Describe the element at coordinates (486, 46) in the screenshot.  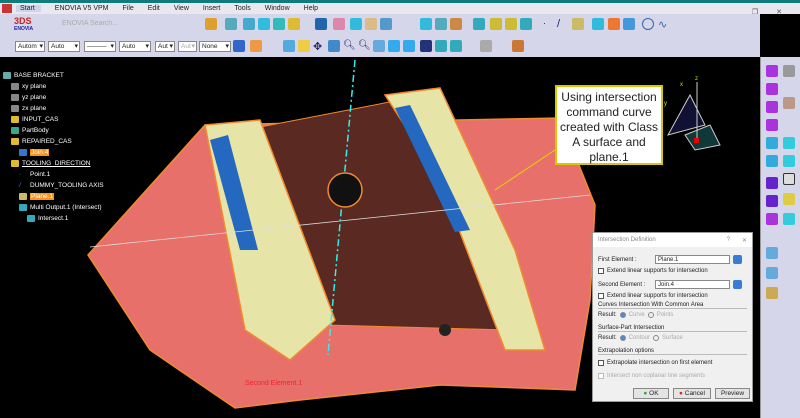
I see `measure-icon` at that location.